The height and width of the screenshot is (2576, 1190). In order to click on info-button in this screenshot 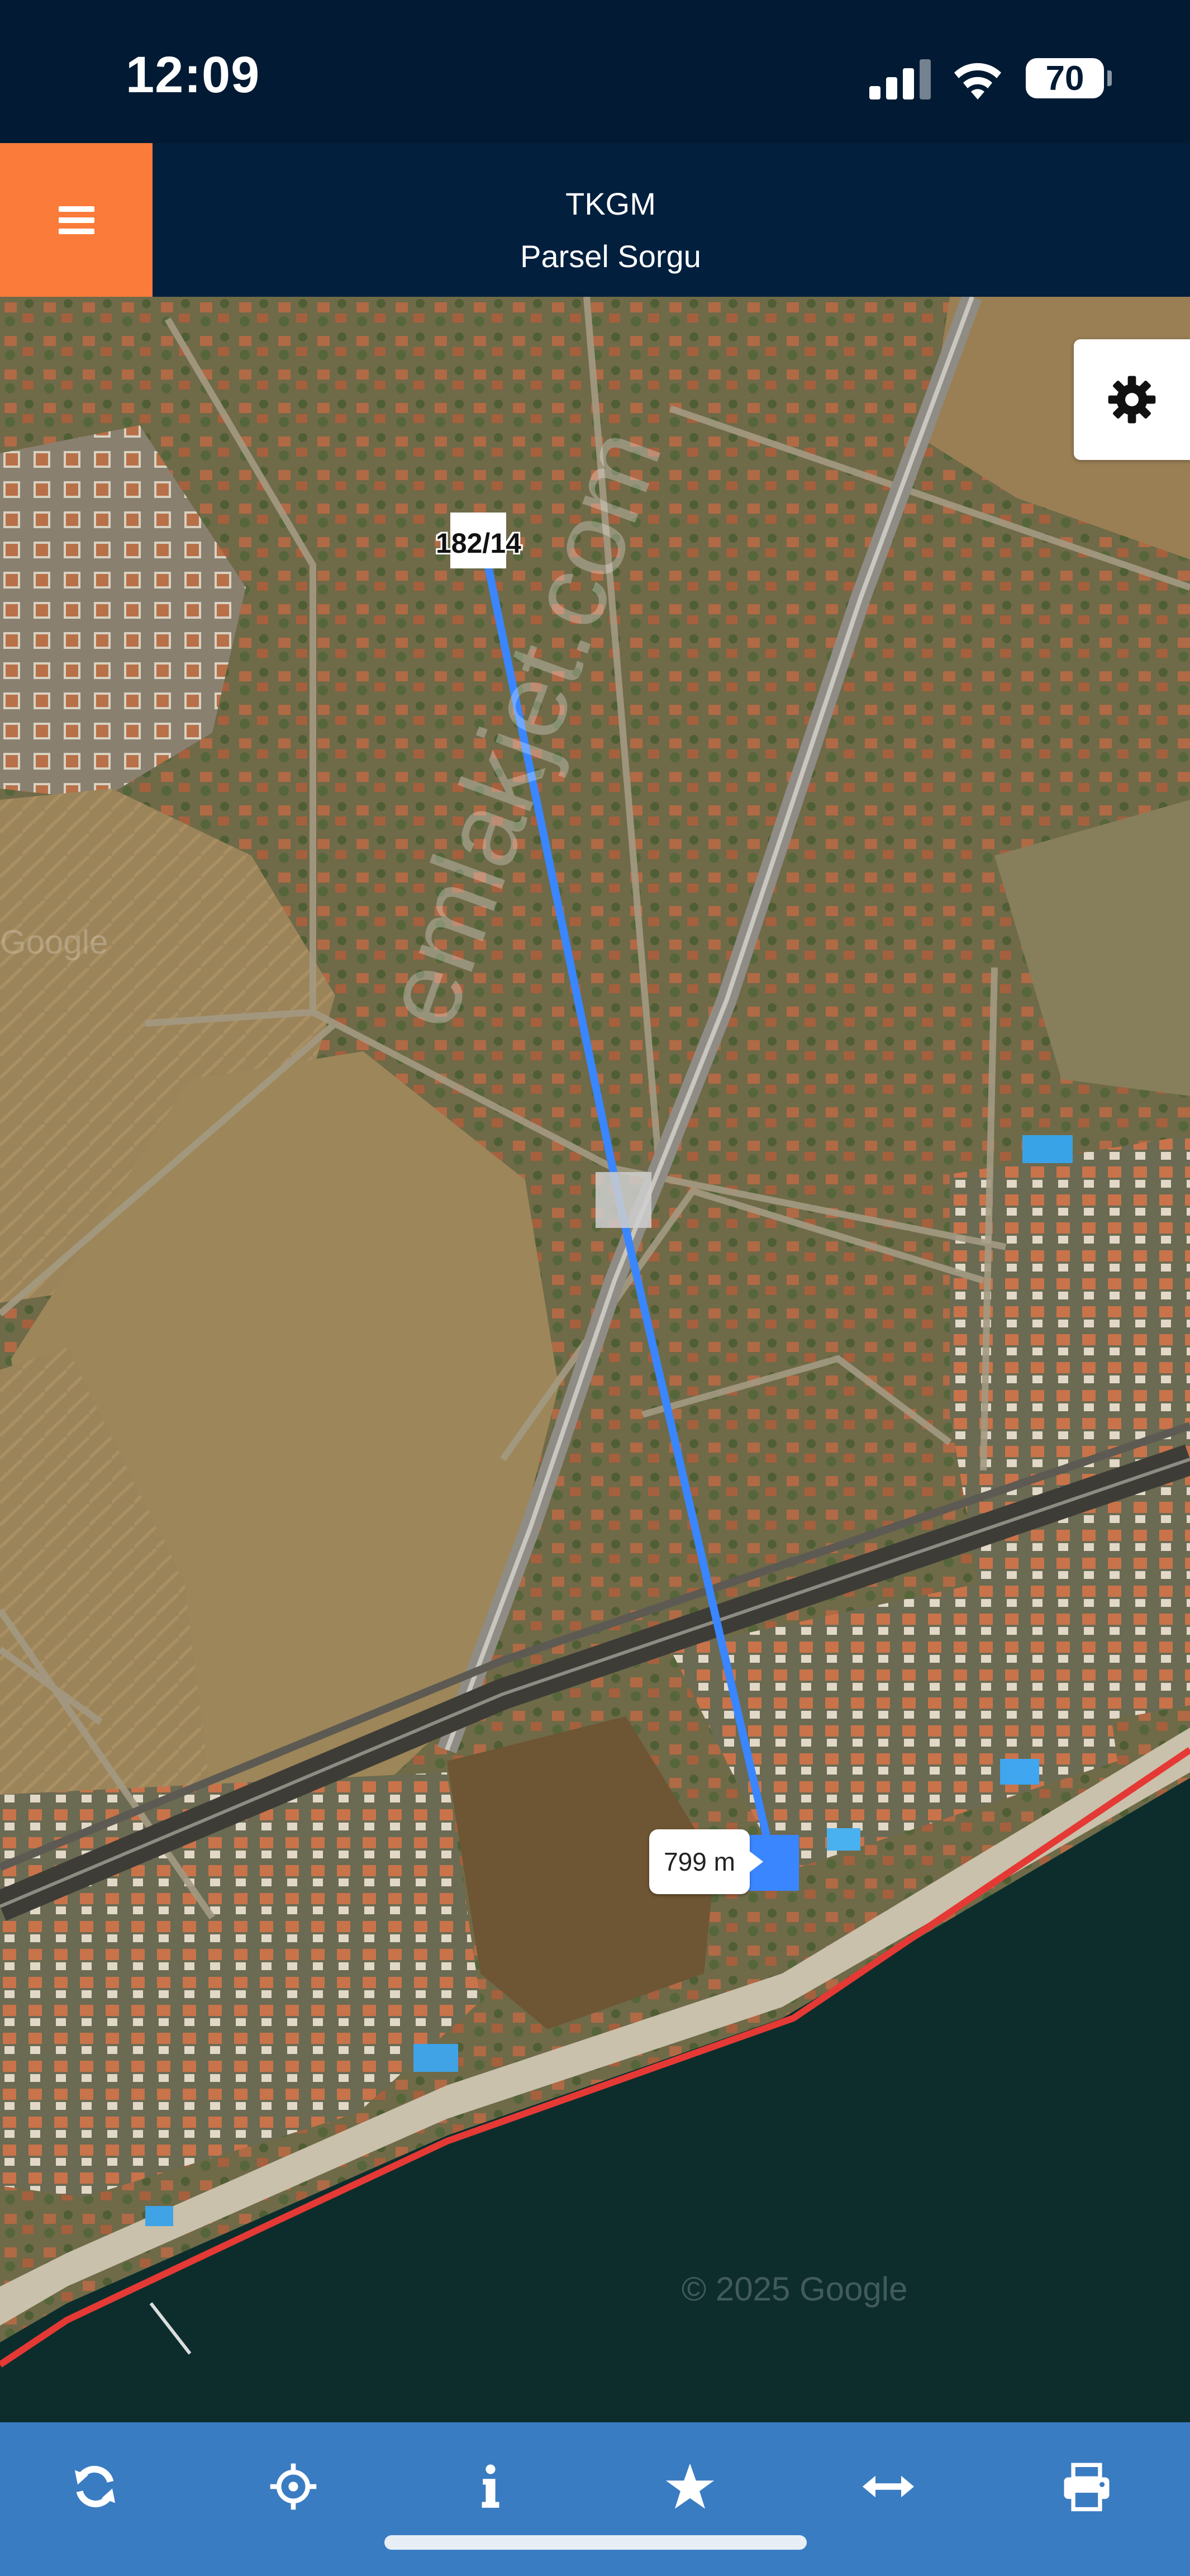, I will do `click(490, 2486)`.